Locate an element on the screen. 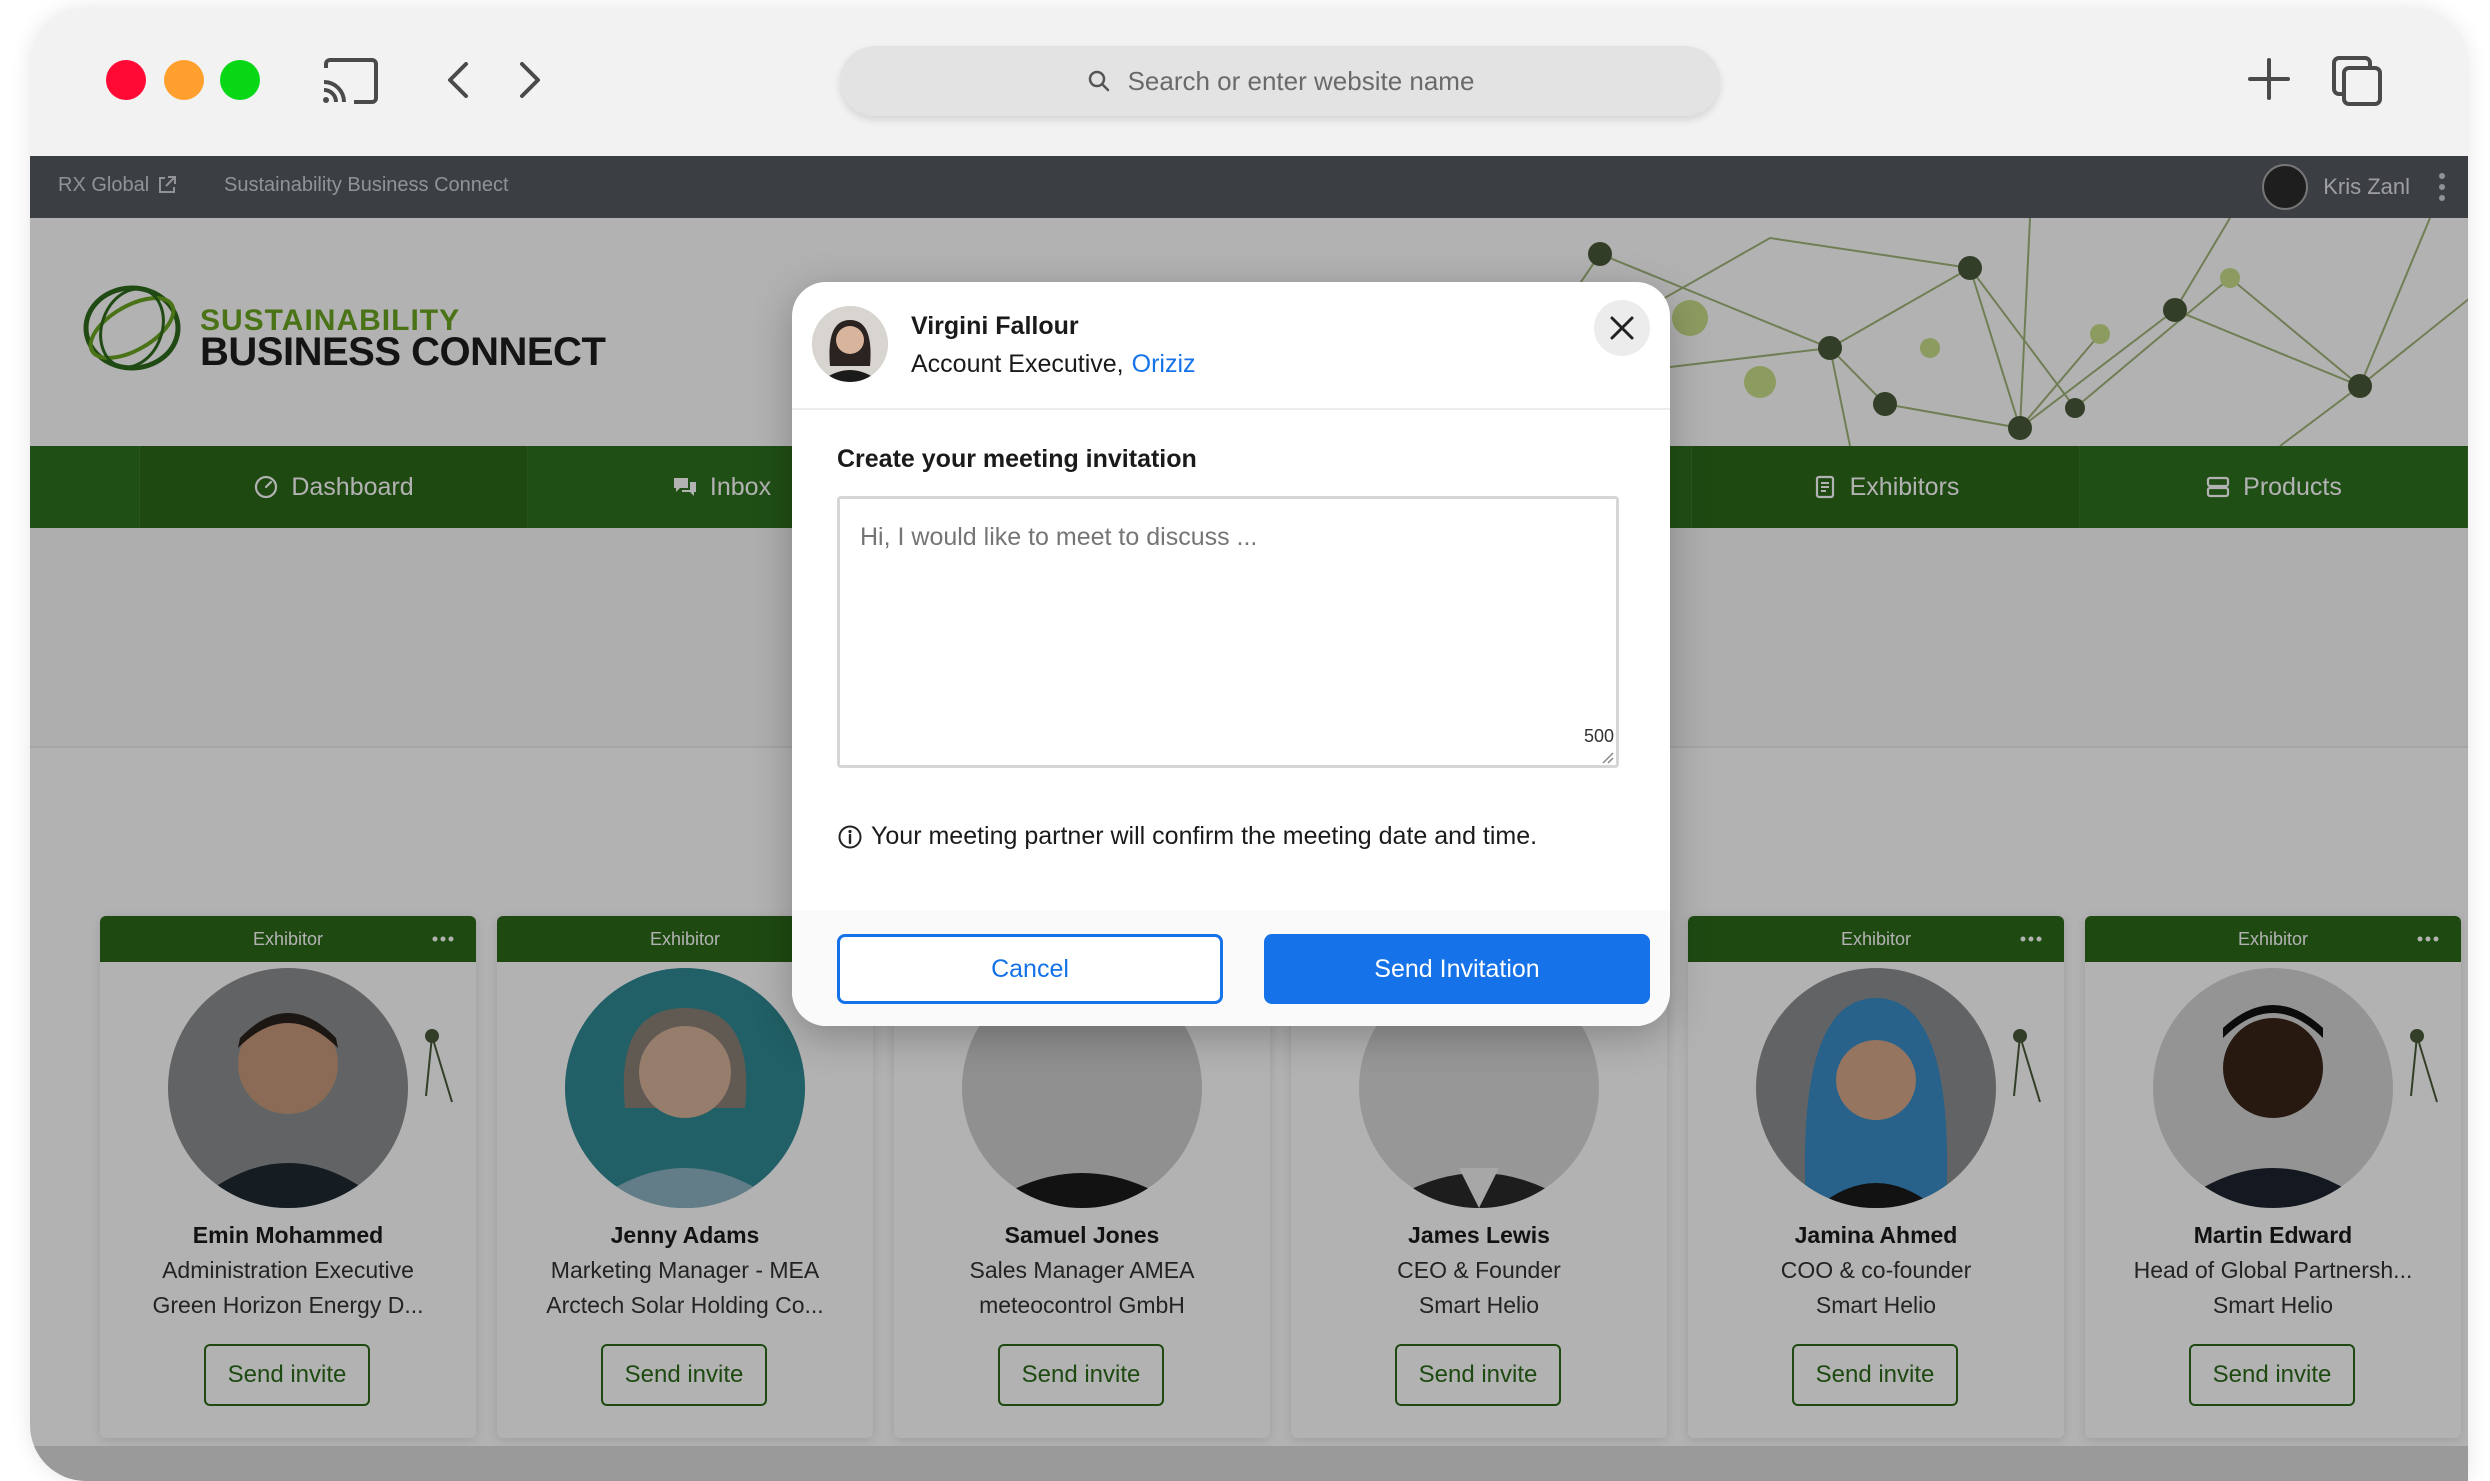 Image resolution: width=2490 pixels, height=1481 pixels. send-invitation-button: Send Invitation is located at coordinates (1457, 969).